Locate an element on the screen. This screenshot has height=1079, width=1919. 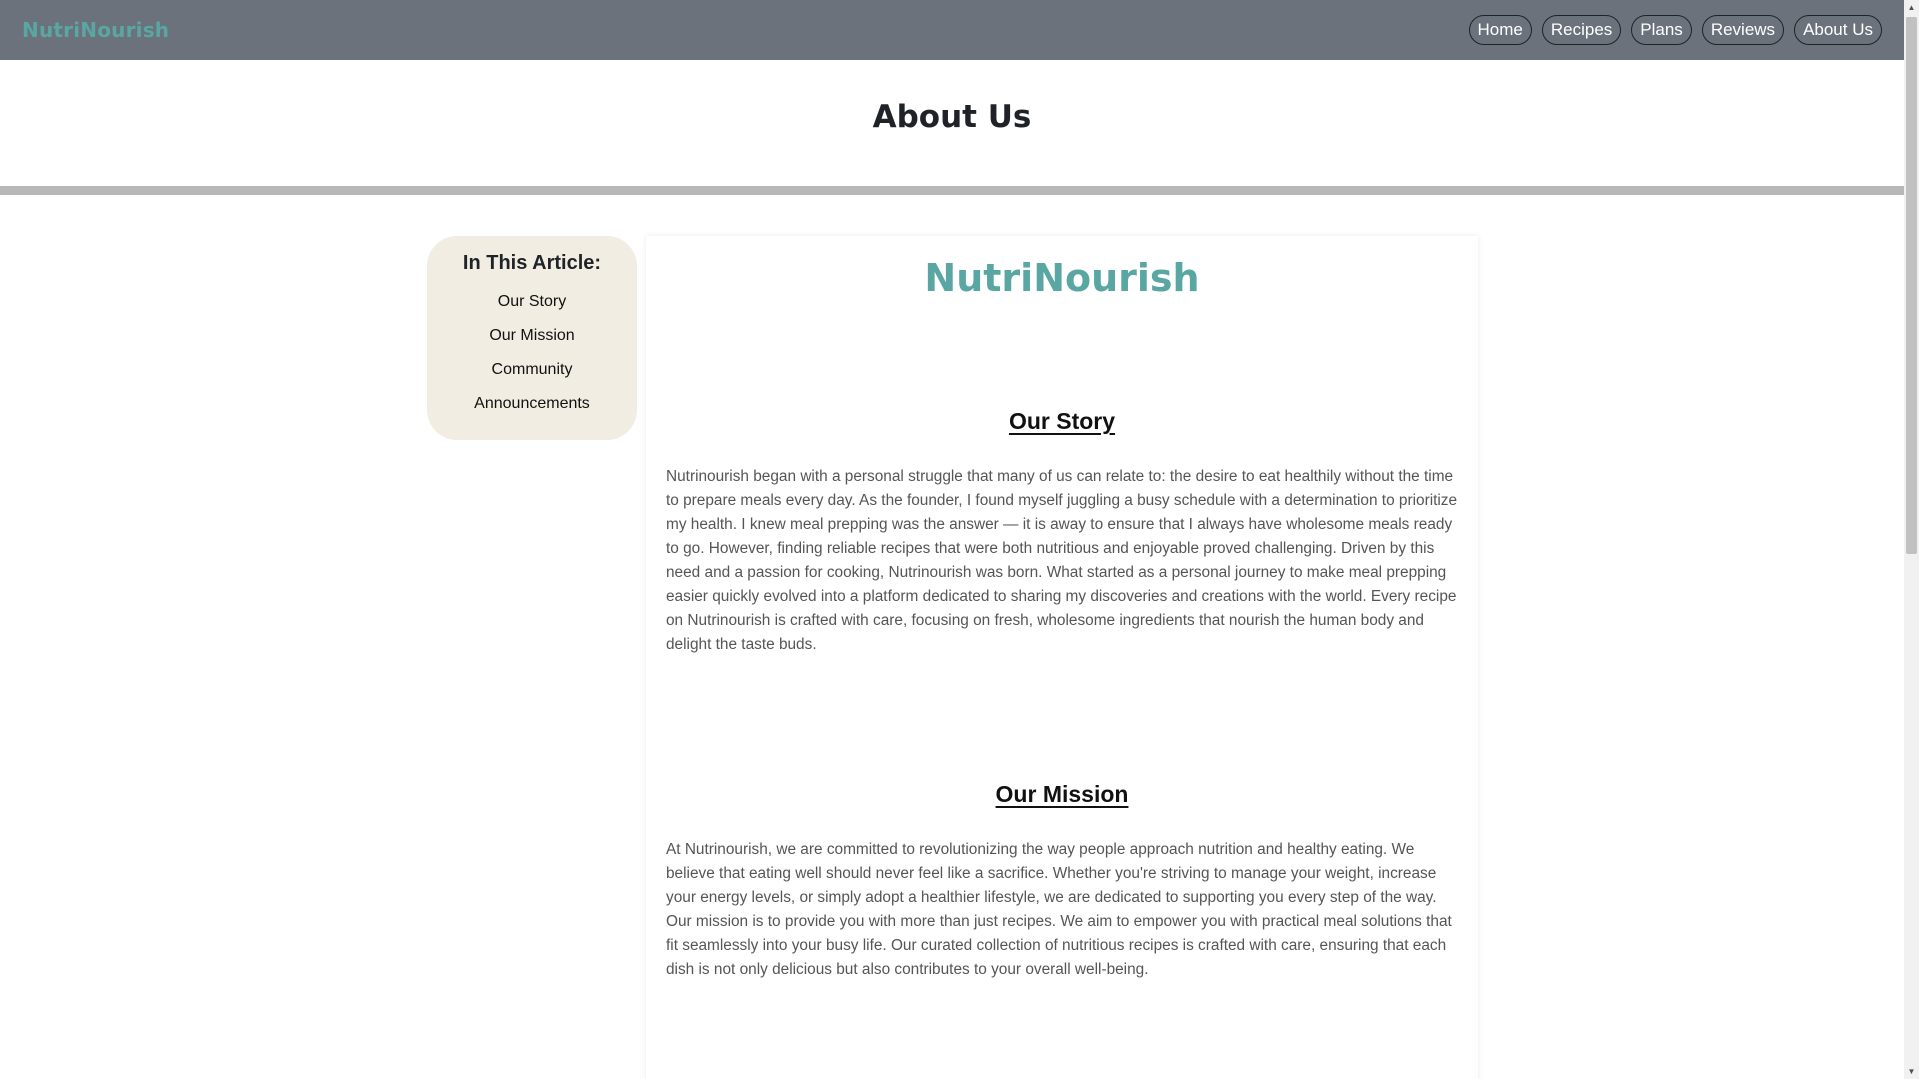
scroll-up-icon: ▲ is located at coordinates (1911, 7).